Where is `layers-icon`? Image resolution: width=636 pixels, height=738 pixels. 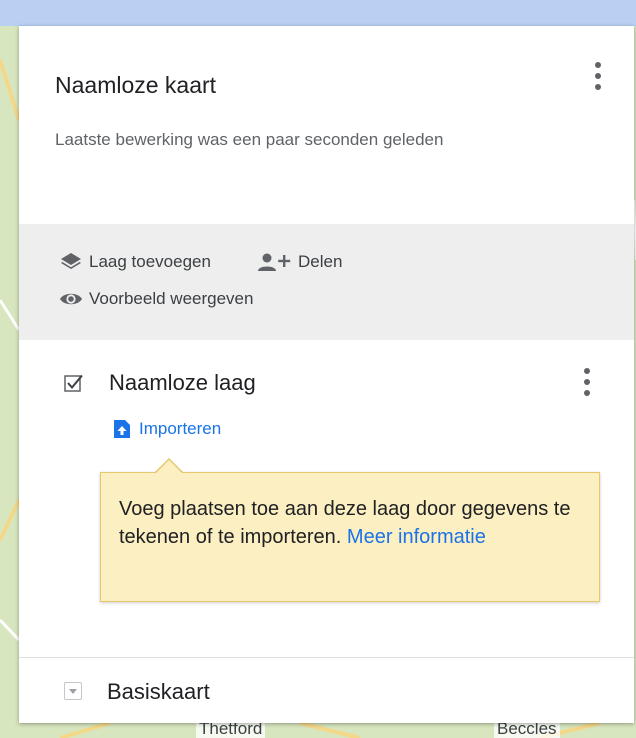
layers-icon is located at coordinates (71, 261).